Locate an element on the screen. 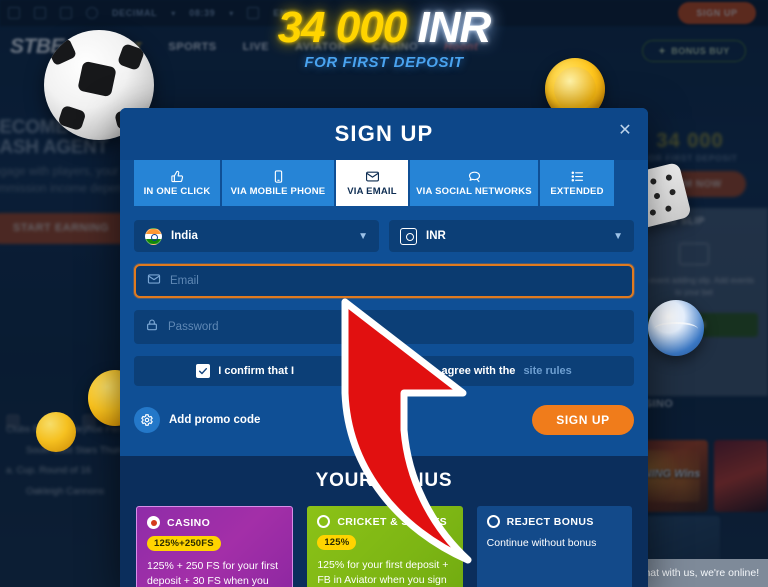  tab-extended: EXTENDED is located at coordinates (577, 183).